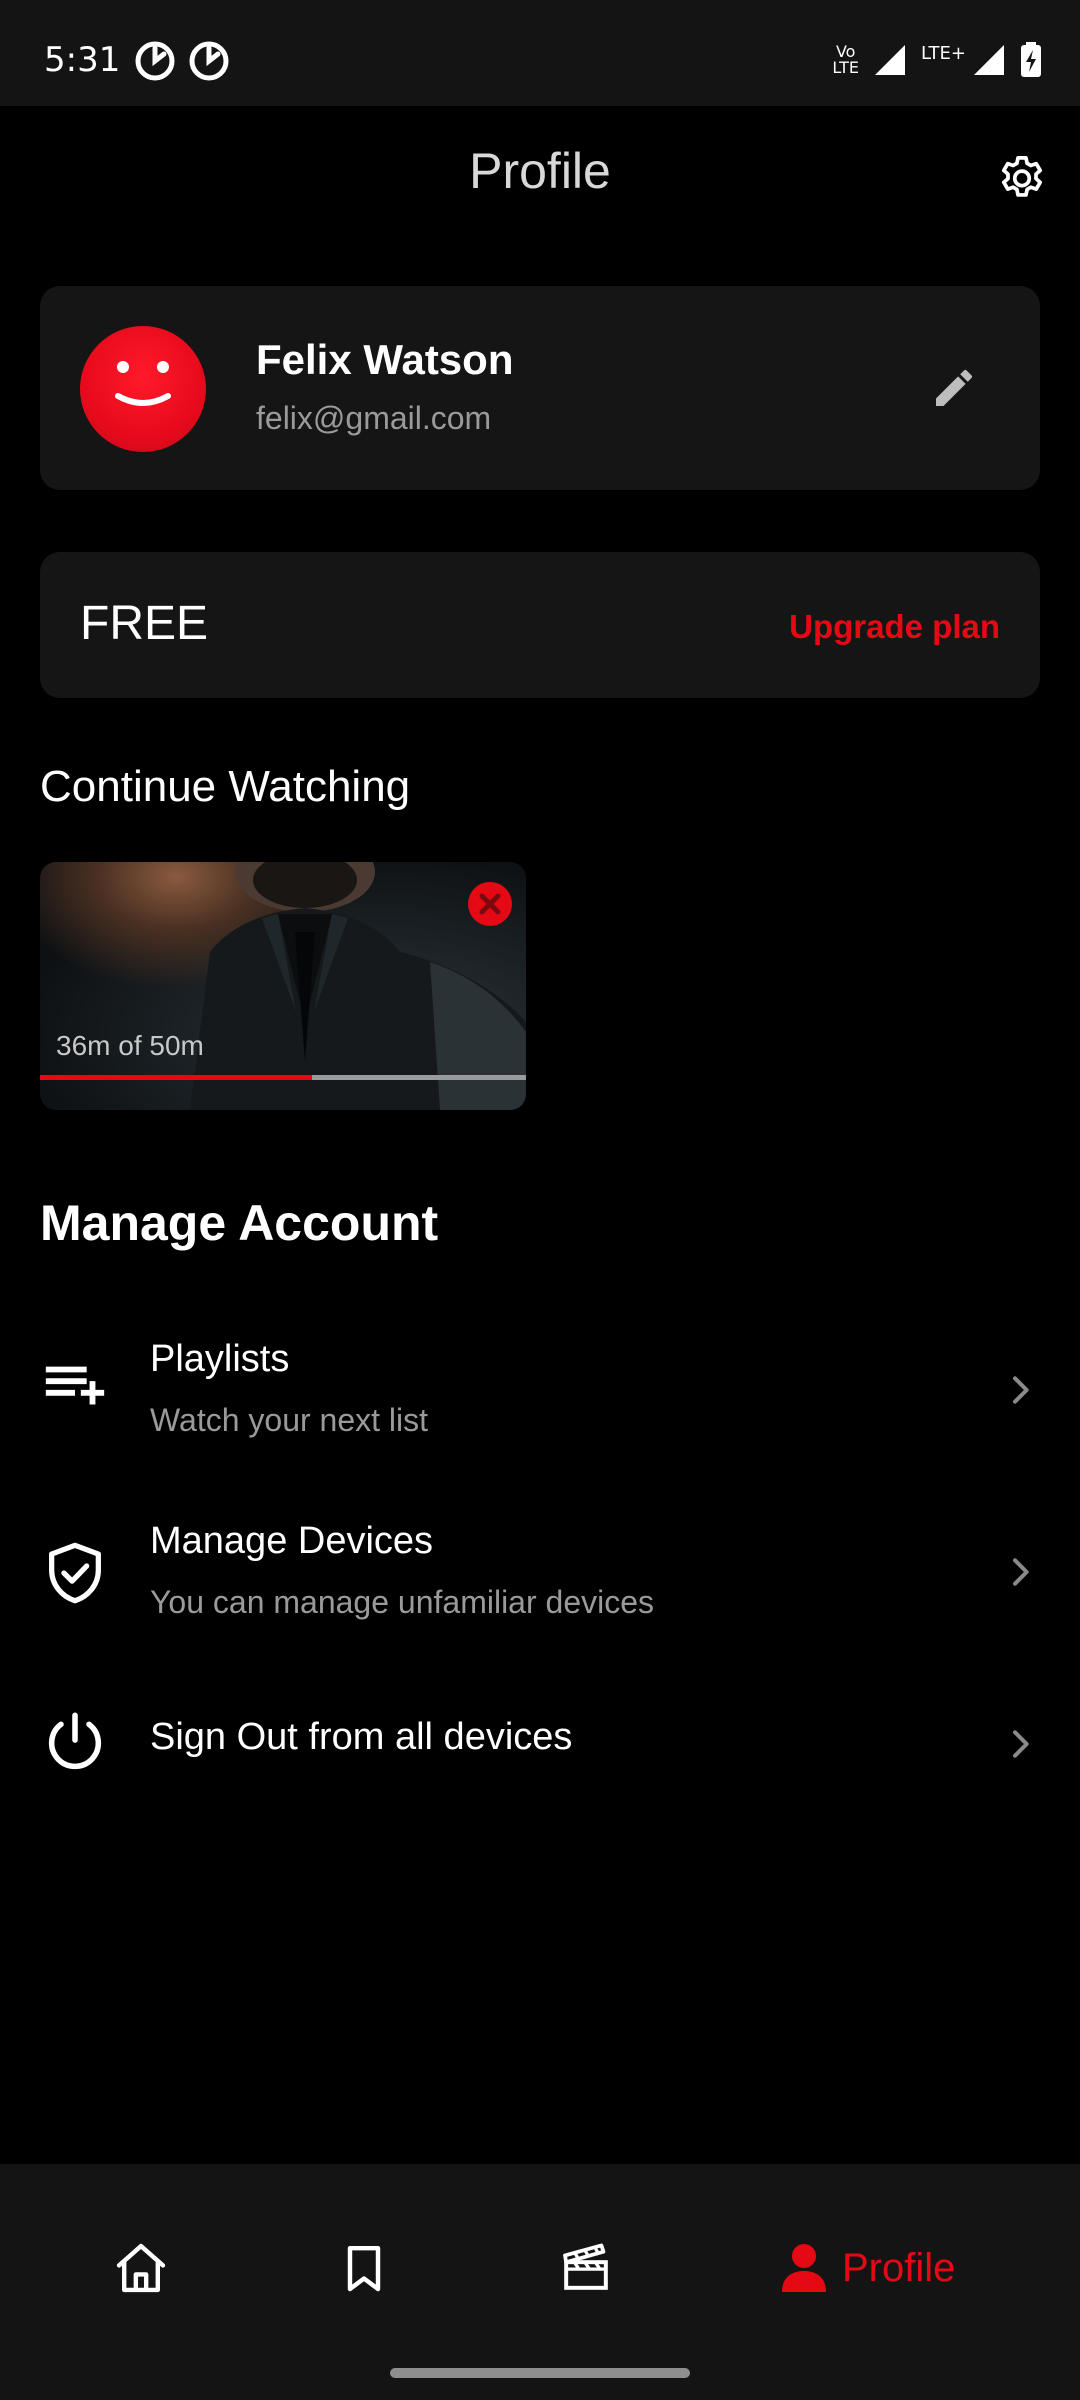  Describe the element at coordinates (845, 67) in the screenshot. I see `volte-line2: LTE` at that location.